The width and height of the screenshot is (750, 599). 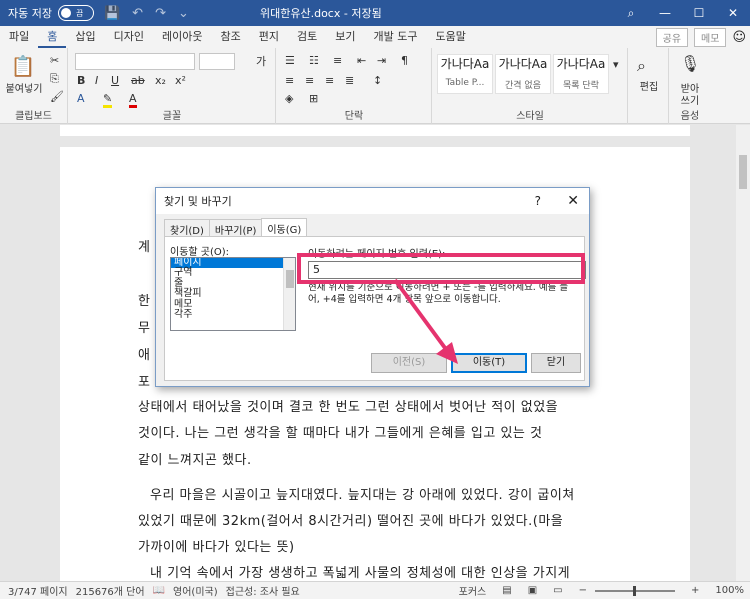 I want to click on focus-button: 포커스, so click(x=473, y=590).